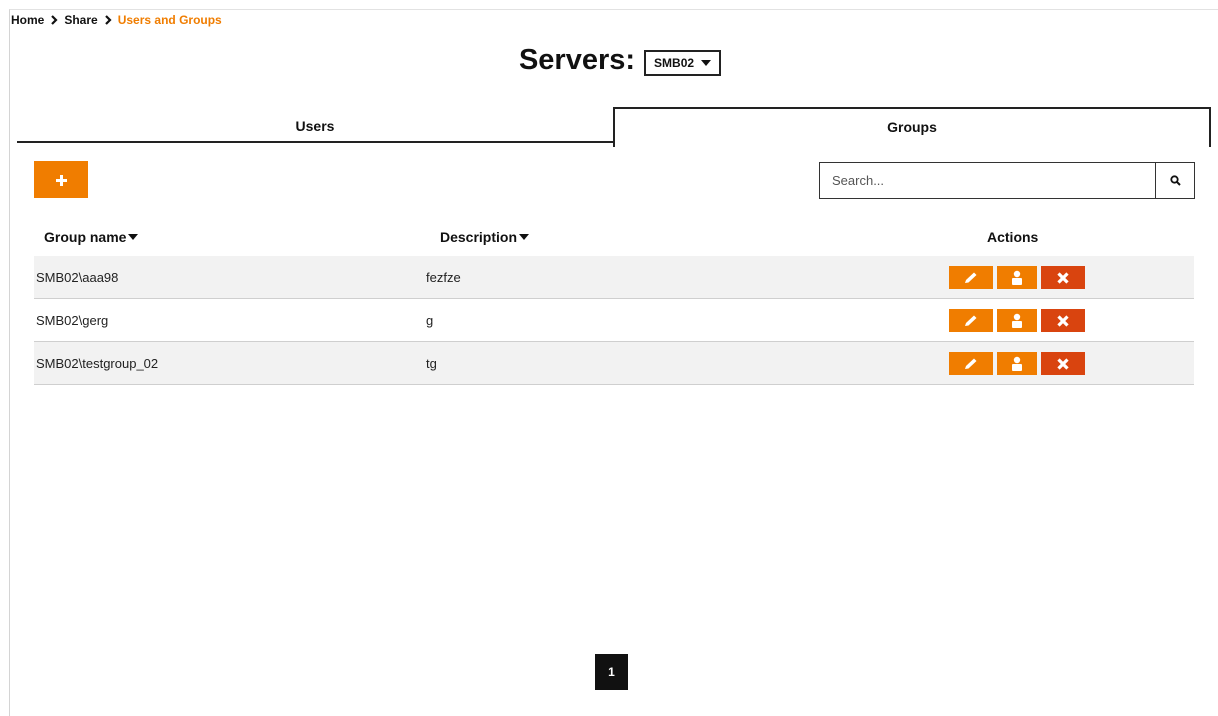  I want to click on table-row: SMB02\testgroup_02 tg, so click(614, 363).